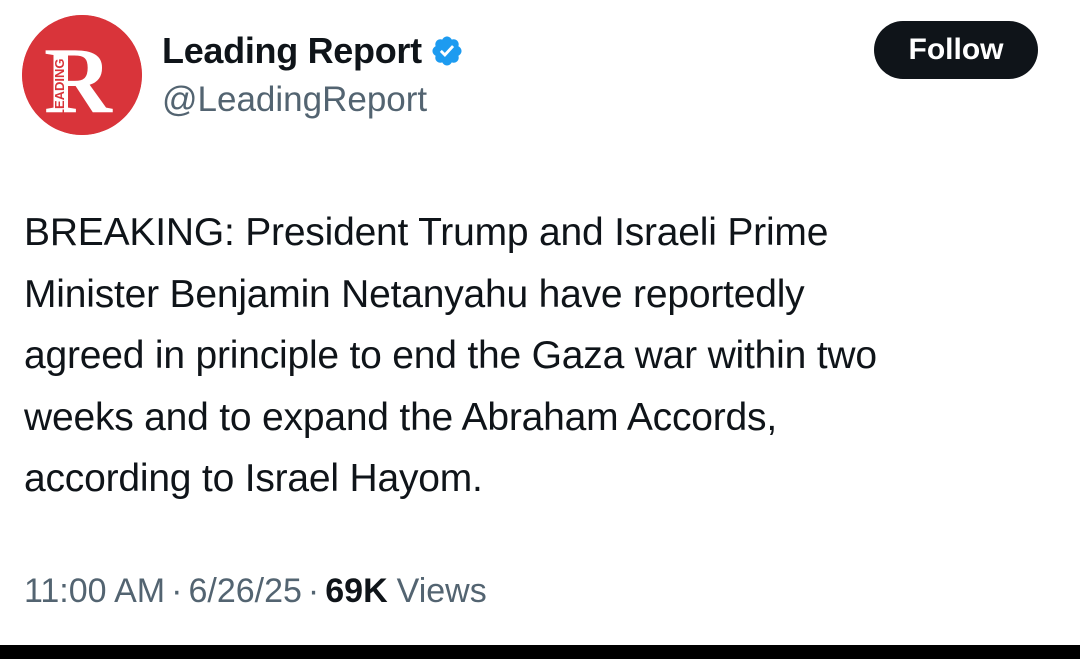 This screenshot has width=1080, height=659. Describe the element at coordinates (59, 88) in the screenshot. I see `avatar-side-text: LEADING` at that location.